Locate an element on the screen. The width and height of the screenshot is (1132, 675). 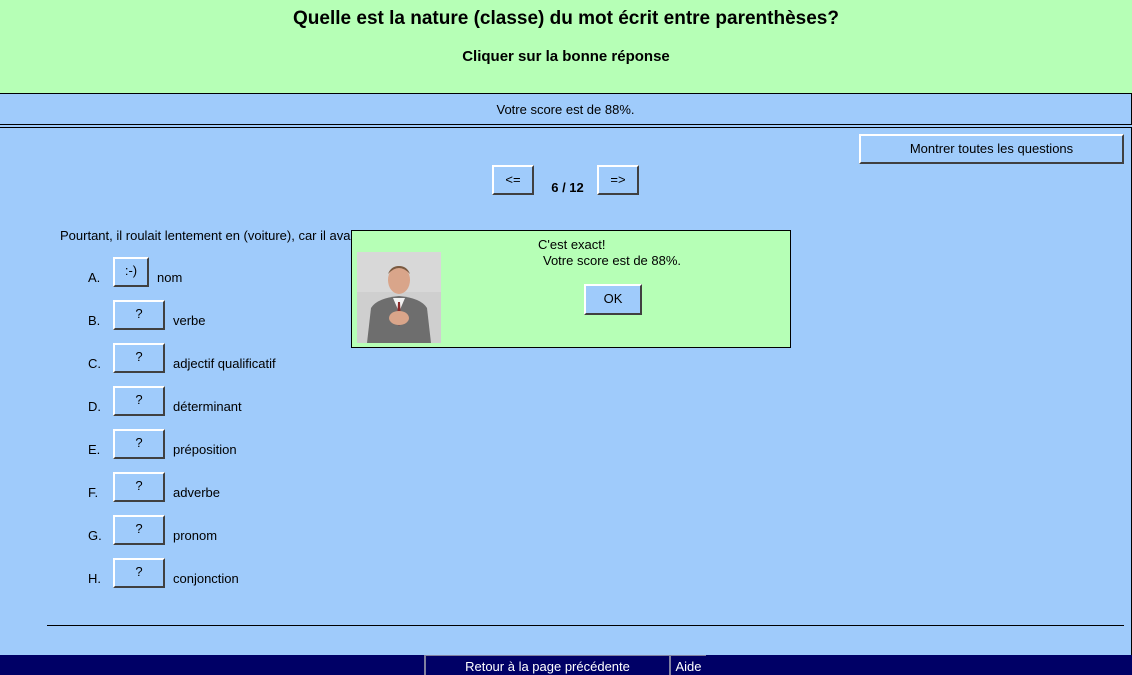
option-h-button: ? is located at coordinates (139, 573).